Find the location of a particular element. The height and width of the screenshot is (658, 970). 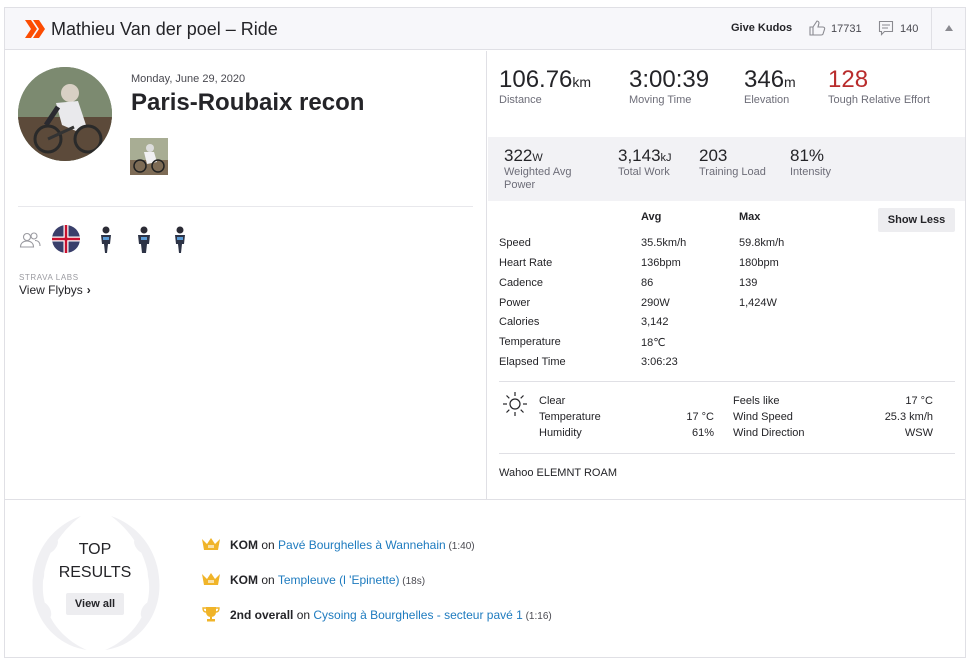

top-results-line1: TOP is located at coordinates (95, 549).